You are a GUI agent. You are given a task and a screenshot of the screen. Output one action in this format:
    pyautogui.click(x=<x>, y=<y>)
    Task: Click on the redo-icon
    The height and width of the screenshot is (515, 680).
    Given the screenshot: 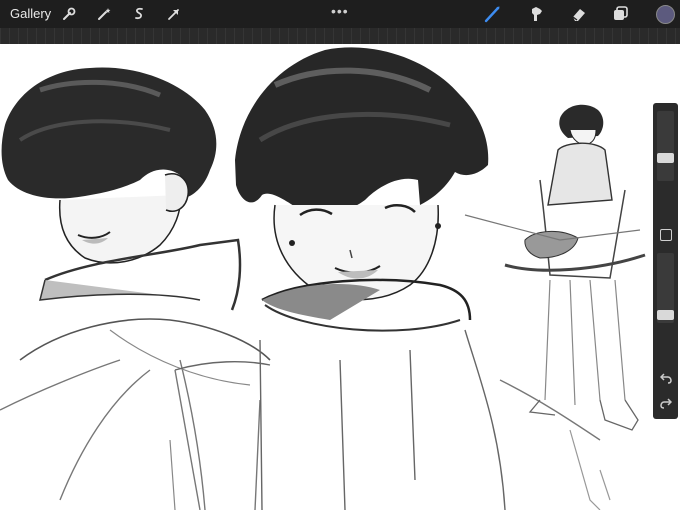 What is the action you would take?
    pyautogui.click(x=666, y=403)
    